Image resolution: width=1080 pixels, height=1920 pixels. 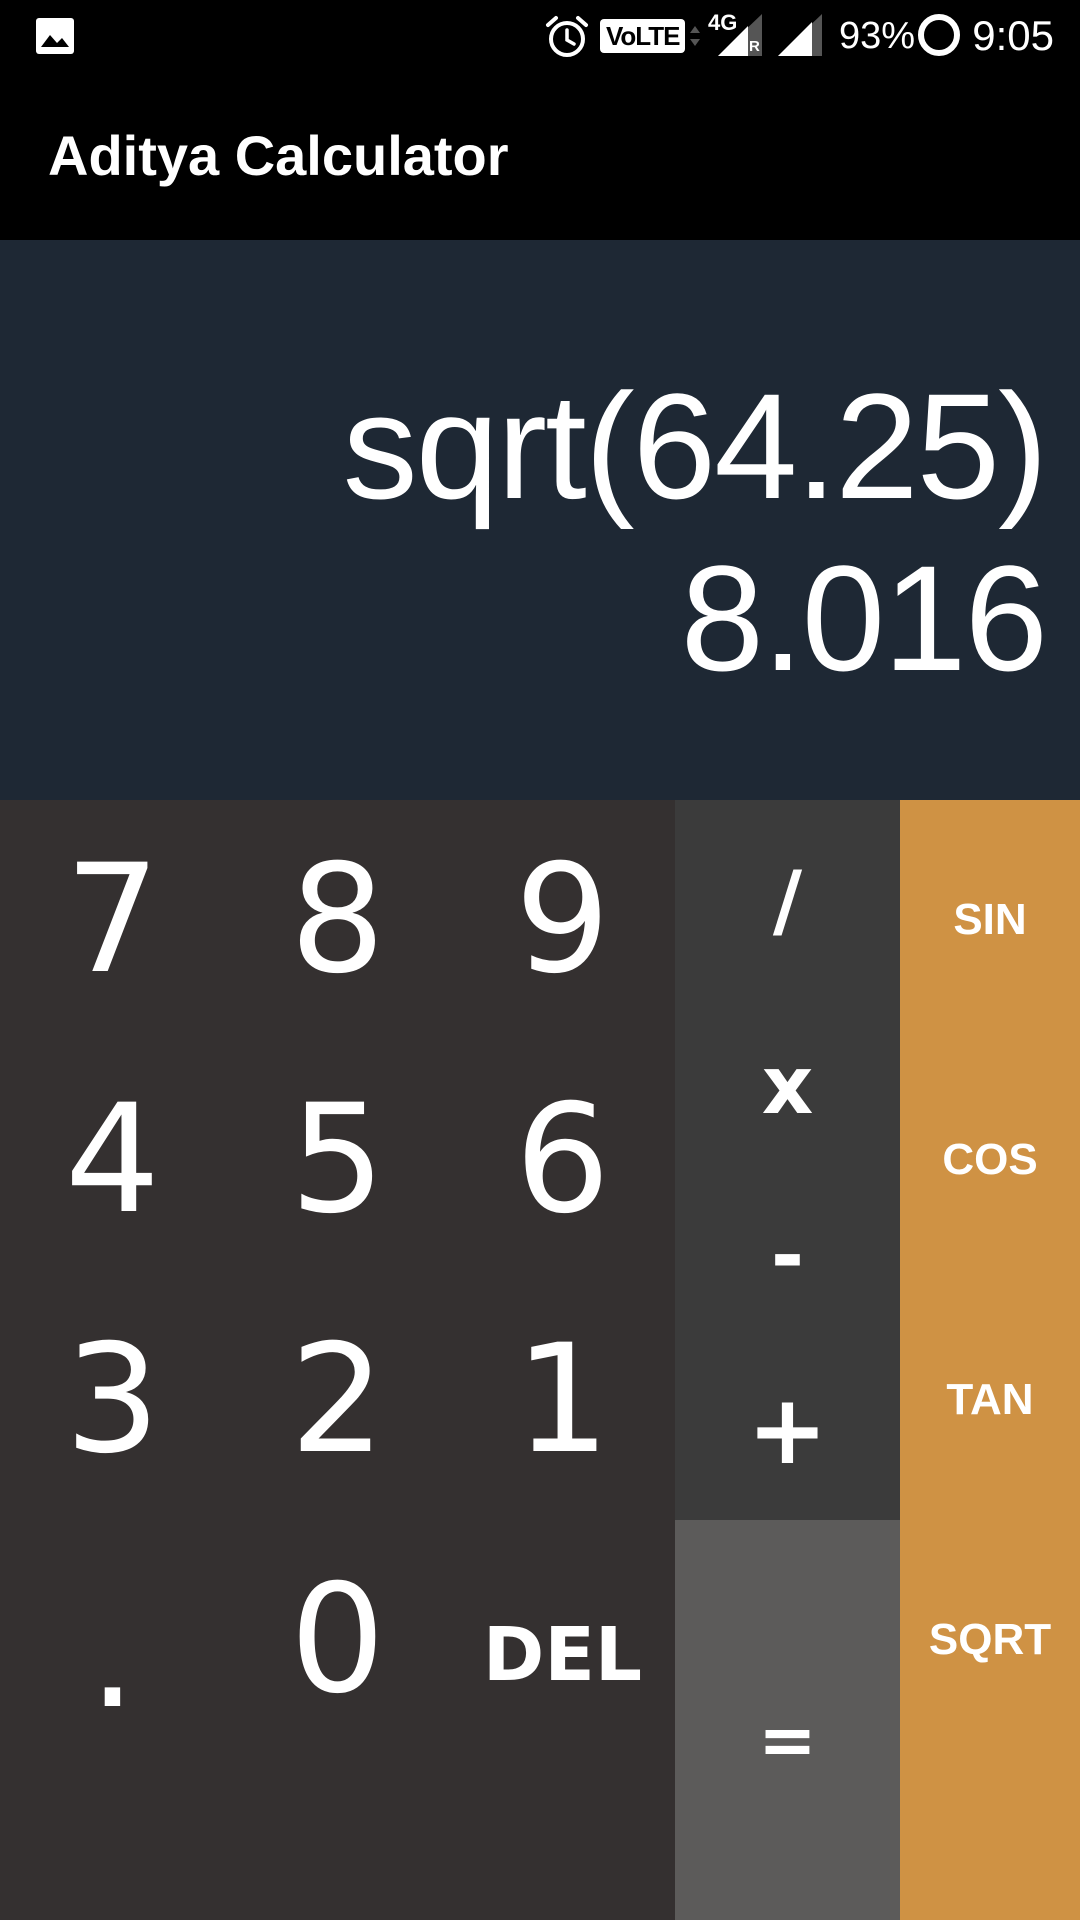 I want to click on sin-button: SIN, so click(x=990, y=920).